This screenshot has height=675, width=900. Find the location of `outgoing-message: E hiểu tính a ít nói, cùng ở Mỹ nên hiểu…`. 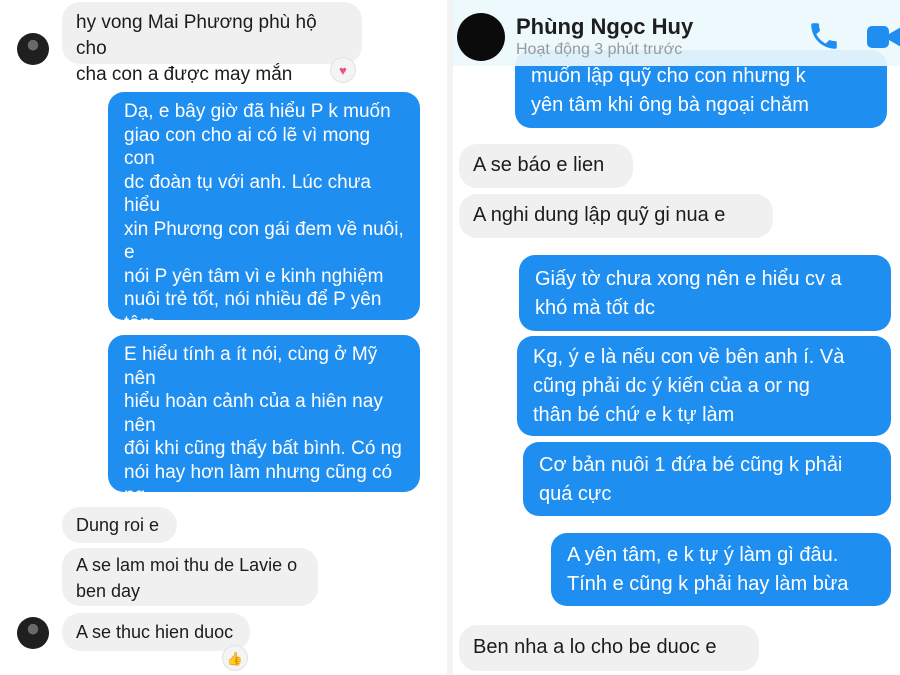

outgoing-message: E hiểu tính a ít nói, cùng ở Mỹ nên hiểu… is located at coordinates (264, 456).